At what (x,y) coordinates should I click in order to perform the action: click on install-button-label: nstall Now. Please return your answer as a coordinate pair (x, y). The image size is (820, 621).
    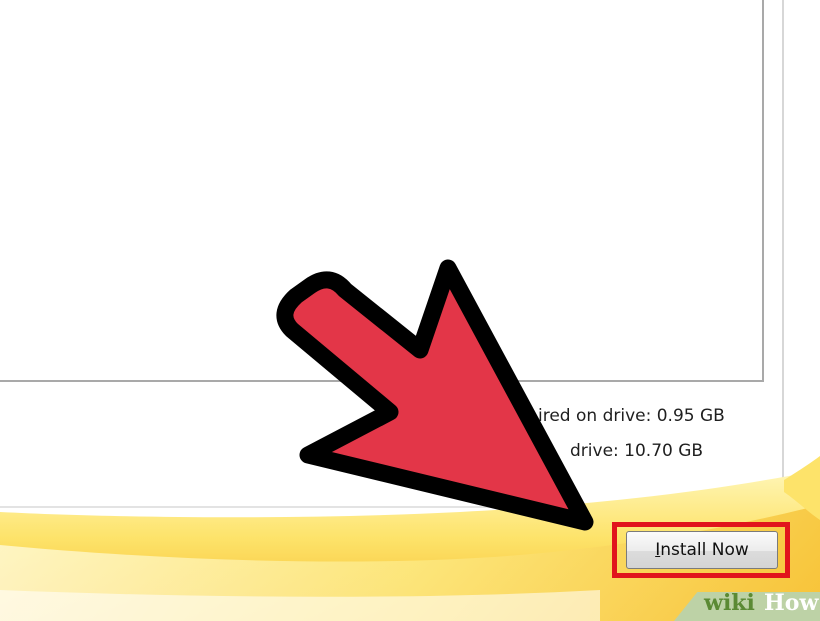
    Looking at the image, I should click on (704, 550).